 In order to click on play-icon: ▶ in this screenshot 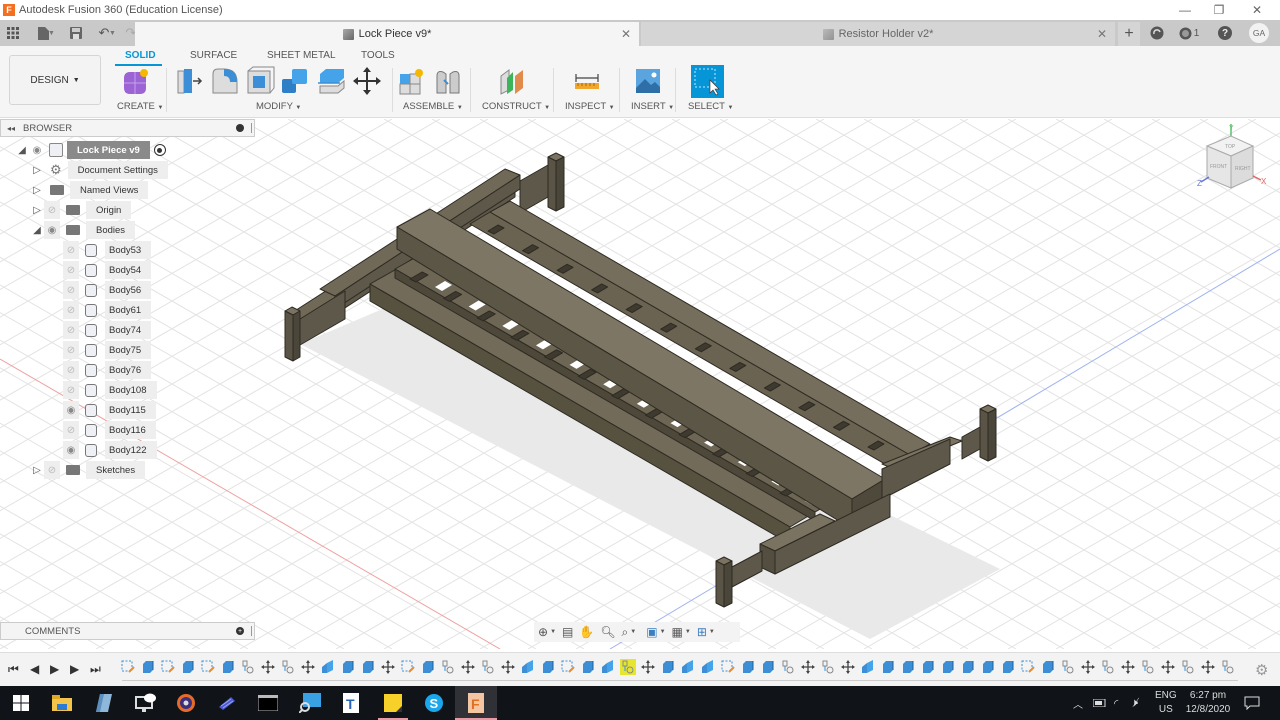, I will do `click(54, 669)`.